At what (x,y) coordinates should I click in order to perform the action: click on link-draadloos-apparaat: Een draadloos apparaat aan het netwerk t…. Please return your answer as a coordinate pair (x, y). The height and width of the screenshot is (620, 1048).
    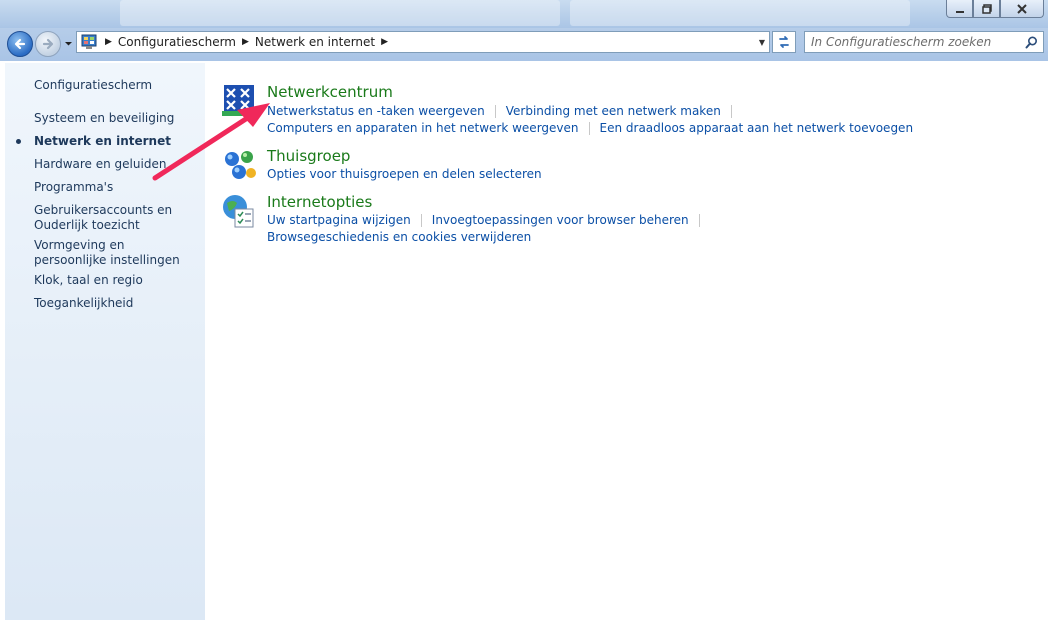
    Looking at the image, I should click on (757, 128).